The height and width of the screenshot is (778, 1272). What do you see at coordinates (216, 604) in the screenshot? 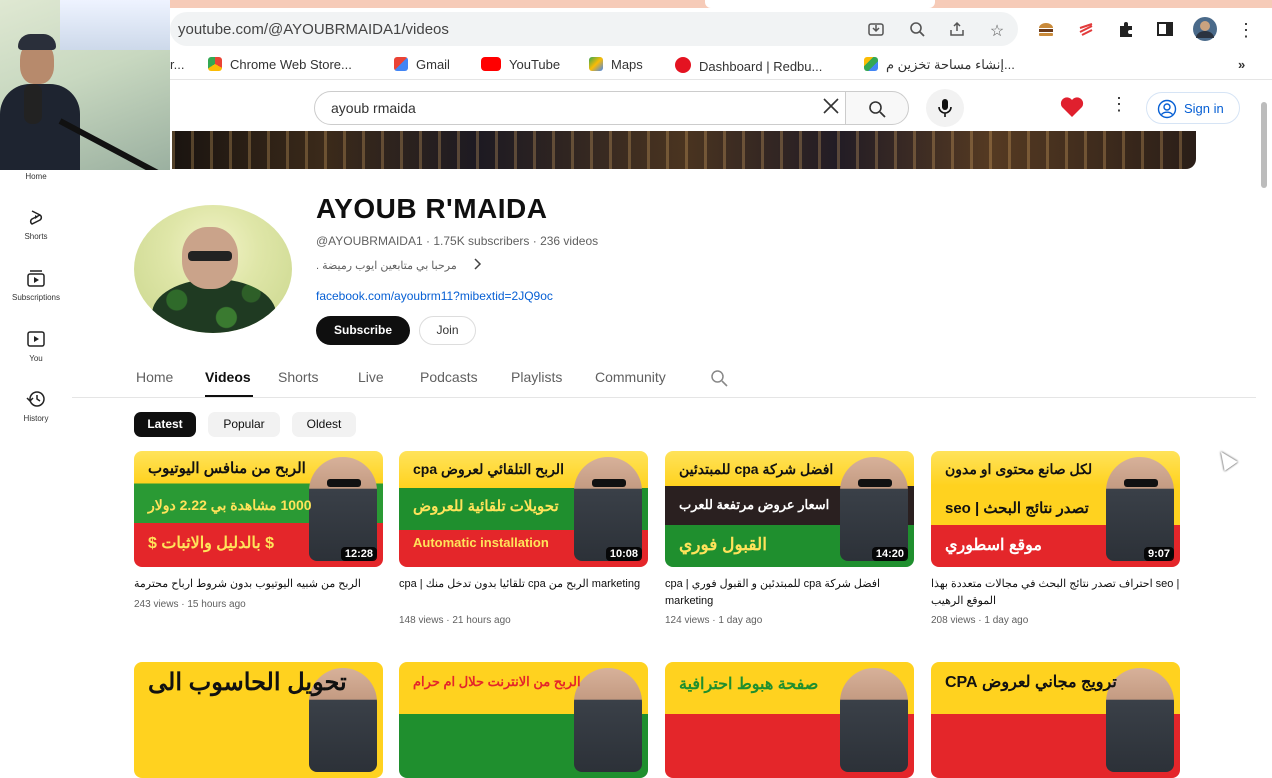
I see `upload-age: 15 hours ago` at bounding box center [216, 604].